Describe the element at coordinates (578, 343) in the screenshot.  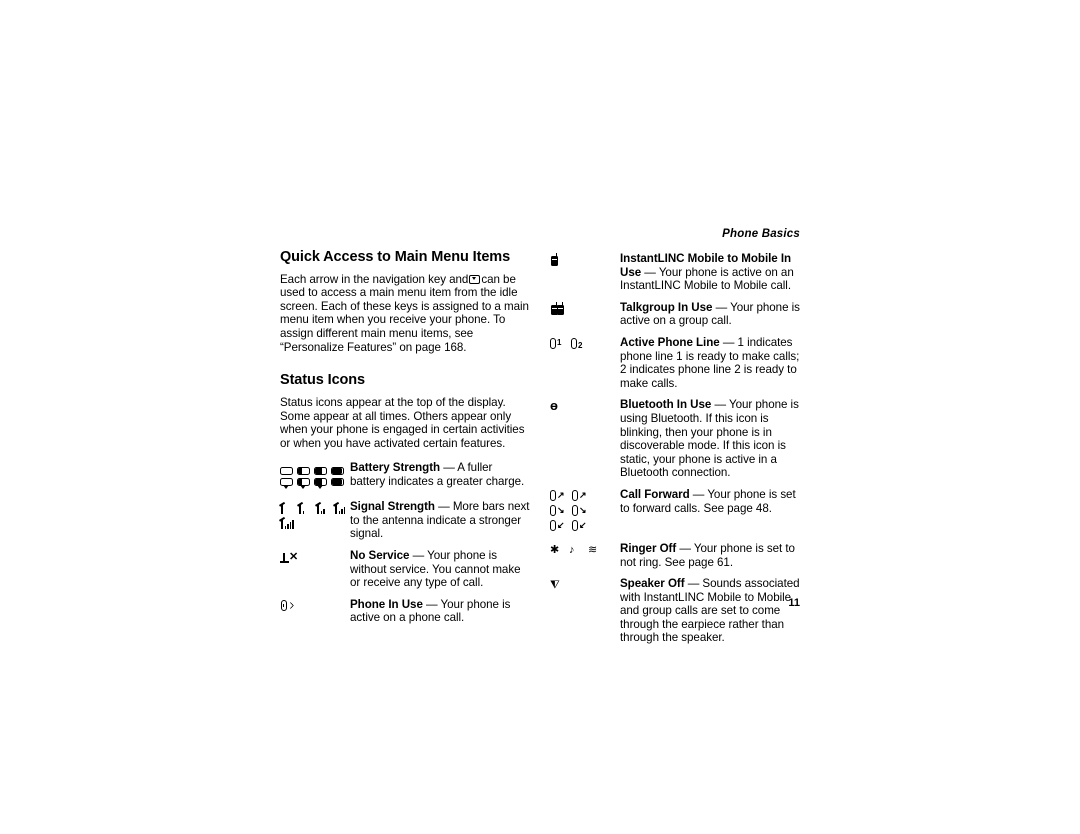
I see `phone-line-2-icon: 2` at that location.